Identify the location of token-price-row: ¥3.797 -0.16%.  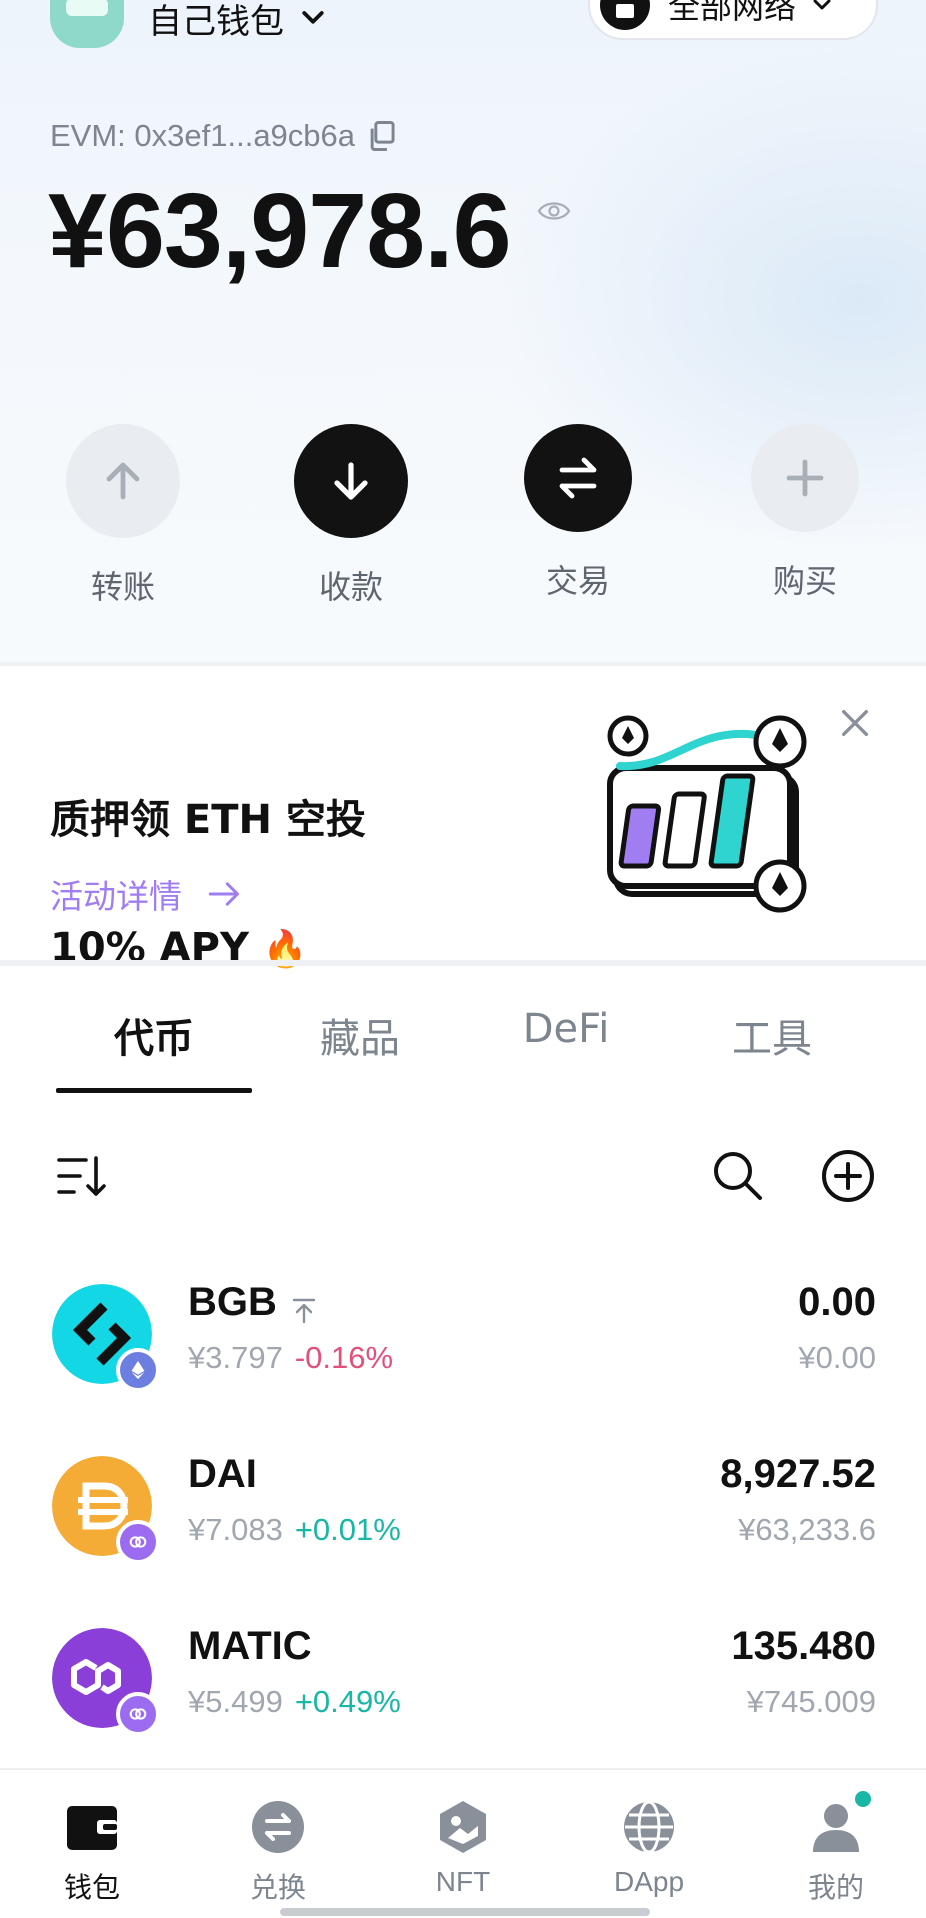
(290, 1358).